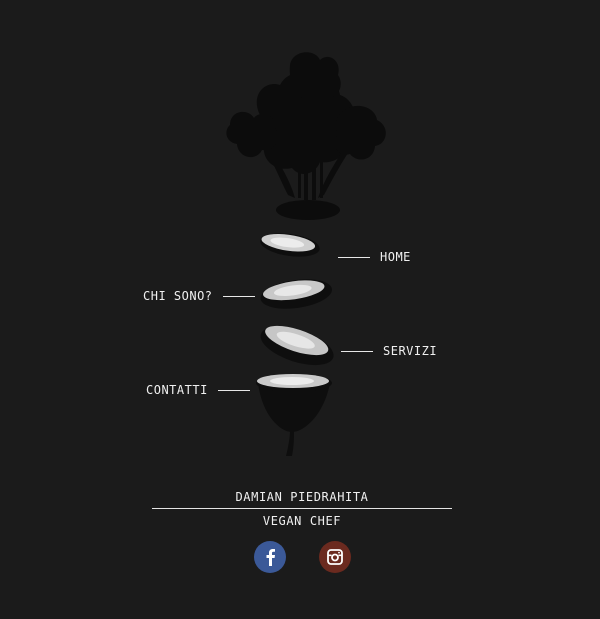 This screenshot has height=619, width=600. What do you see at coordinates (302, 508) in the screenshot?
I see `footer-divider` at bounding box center [302, 508].